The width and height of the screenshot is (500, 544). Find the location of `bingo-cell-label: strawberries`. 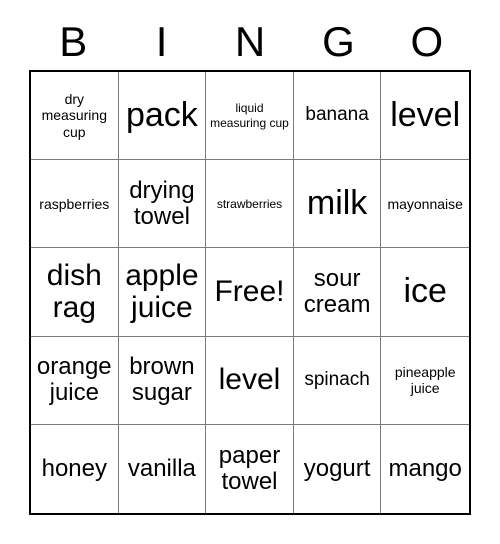

bingo-cell-label: strawberries is located at coordinates (249, 203).